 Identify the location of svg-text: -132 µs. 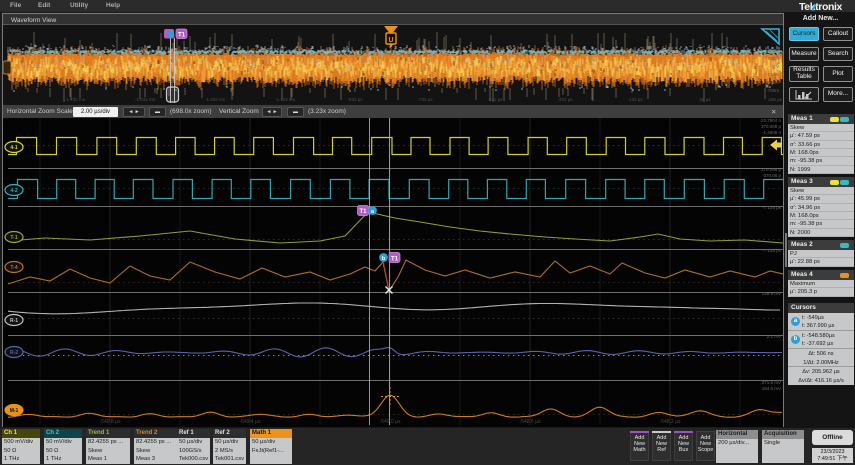
(635, 99).